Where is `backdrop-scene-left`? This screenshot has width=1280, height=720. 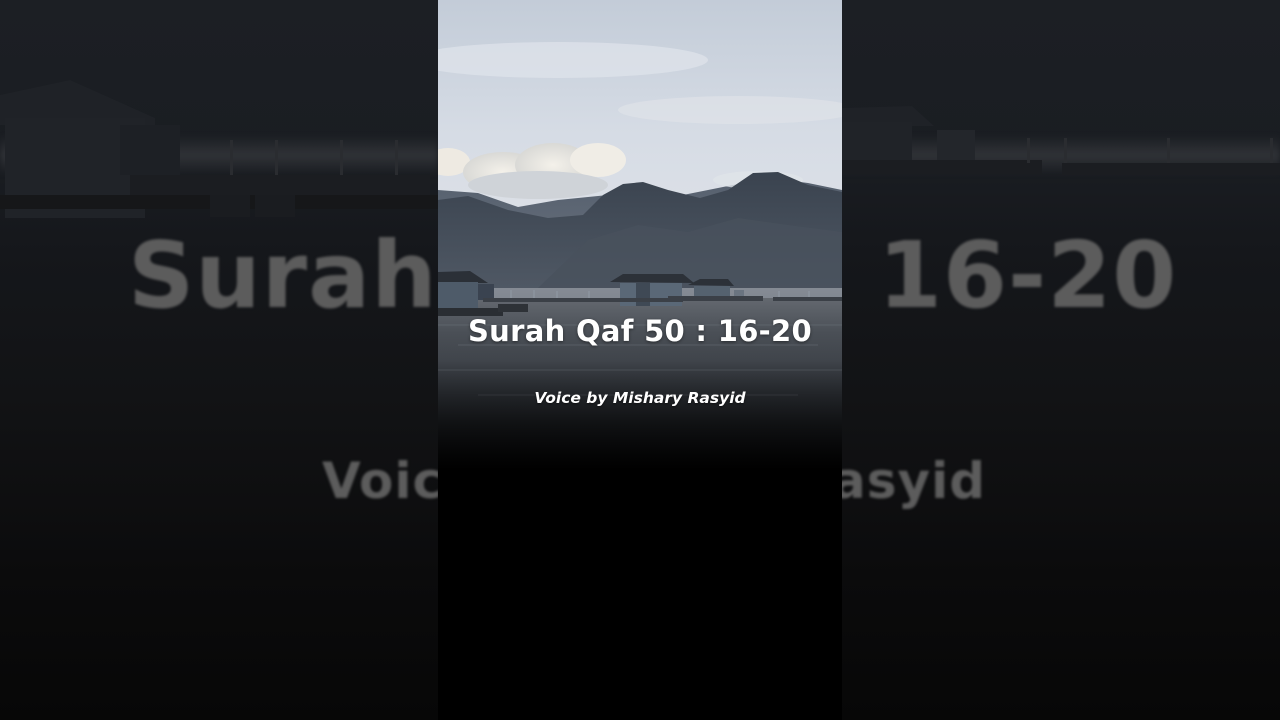
backdrop-scene-left is located at coordinates (219, 149).